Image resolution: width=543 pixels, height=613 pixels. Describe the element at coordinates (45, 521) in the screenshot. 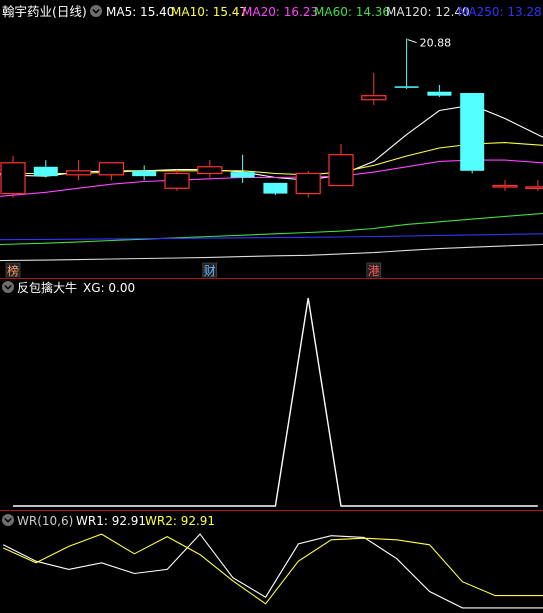

I see `wr-name: WR(10,6)` at that location.